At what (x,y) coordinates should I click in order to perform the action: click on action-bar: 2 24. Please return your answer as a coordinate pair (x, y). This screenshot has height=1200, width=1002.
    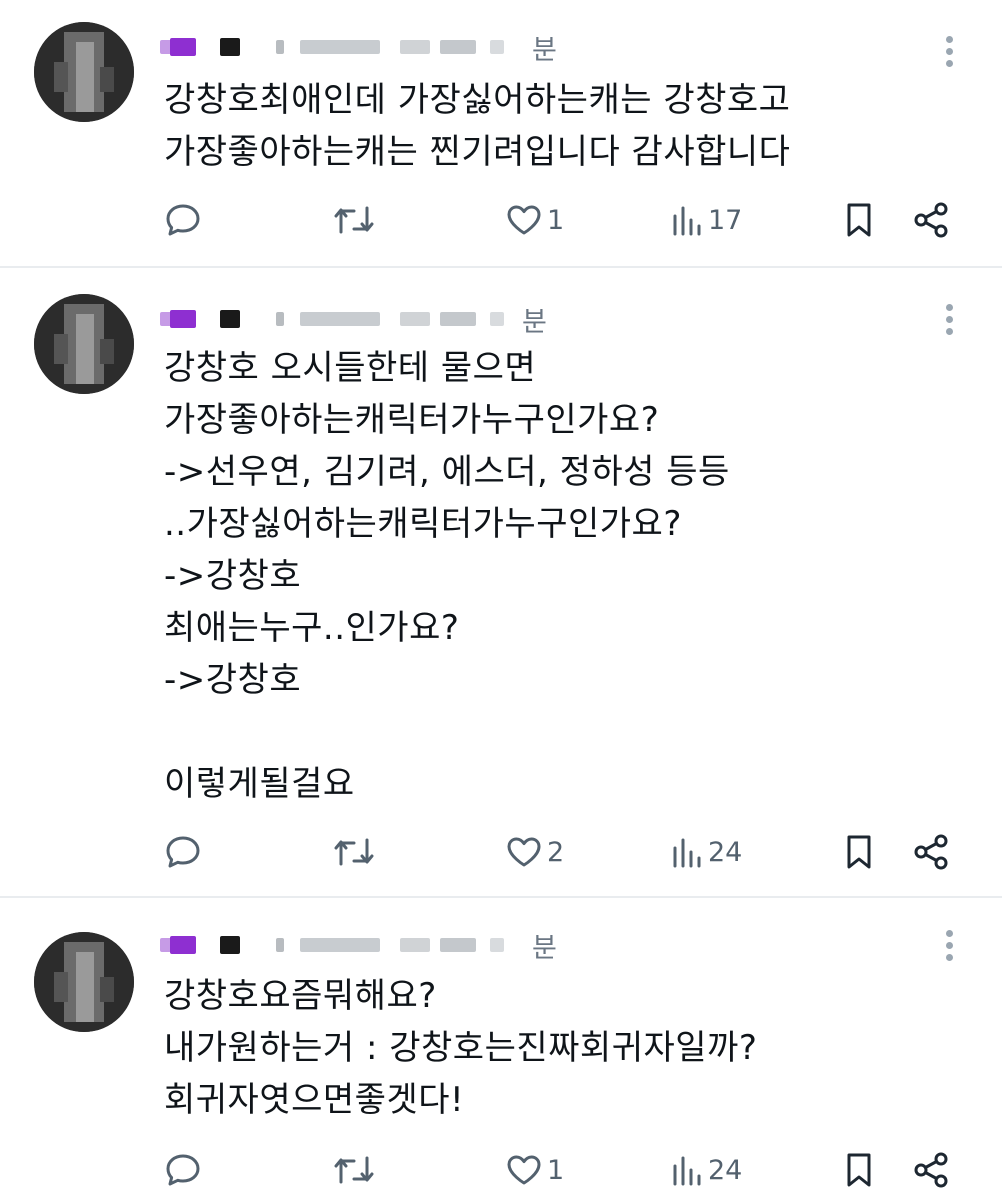
    Looking at the image, I should click on (501, 852).